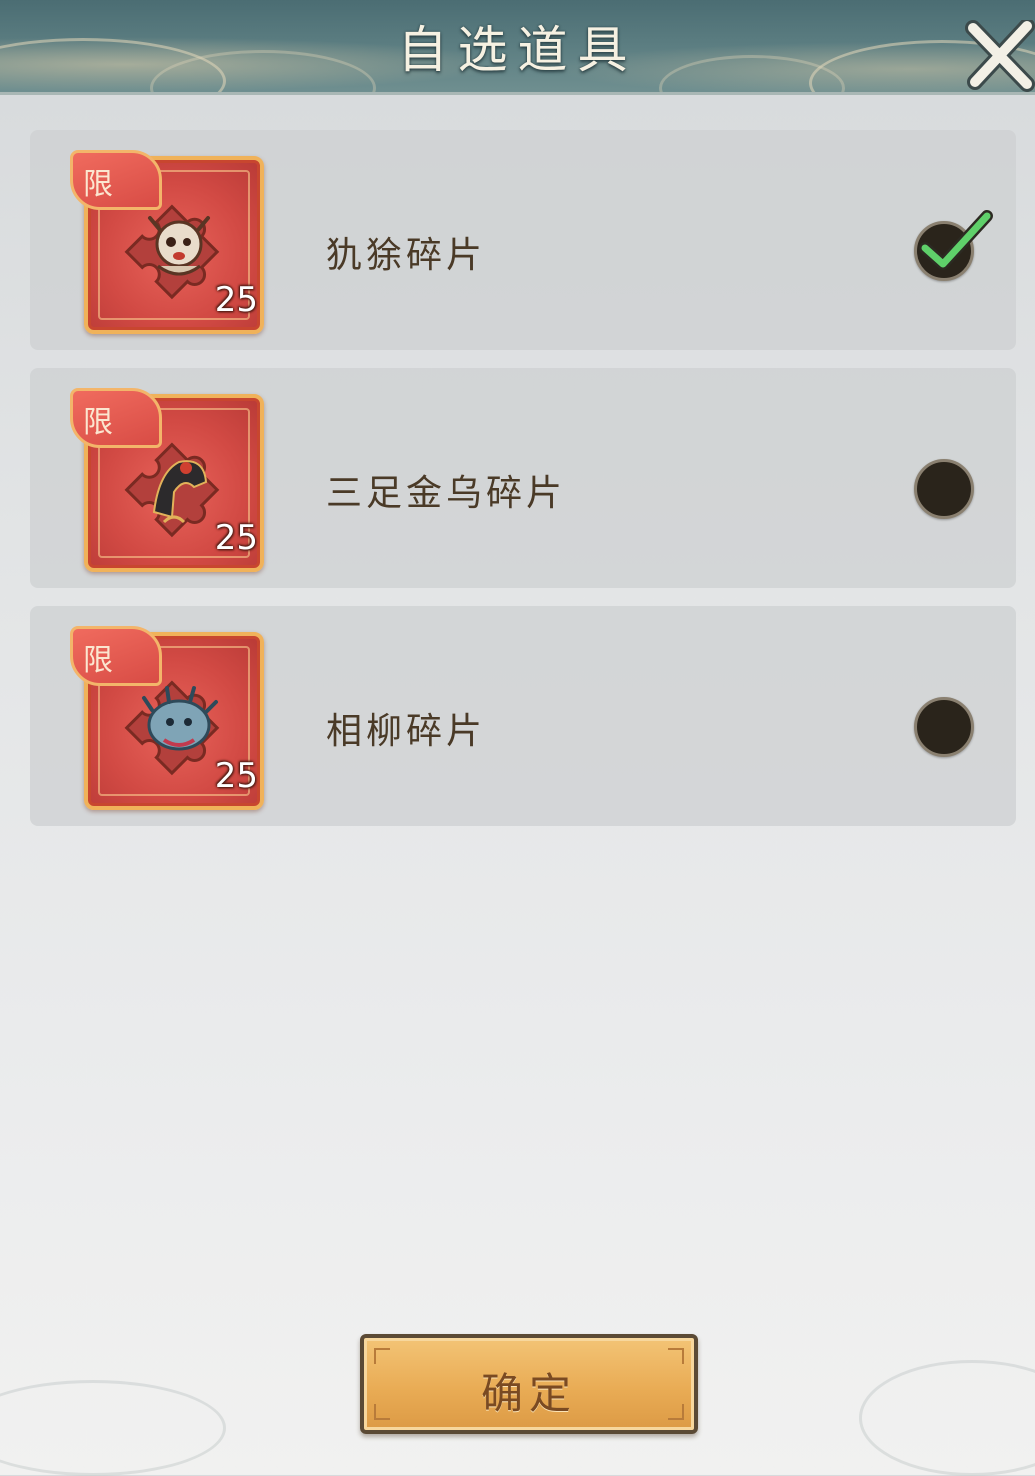  I want to click on item-name: 三足金乌碎片, so click(446, 493).